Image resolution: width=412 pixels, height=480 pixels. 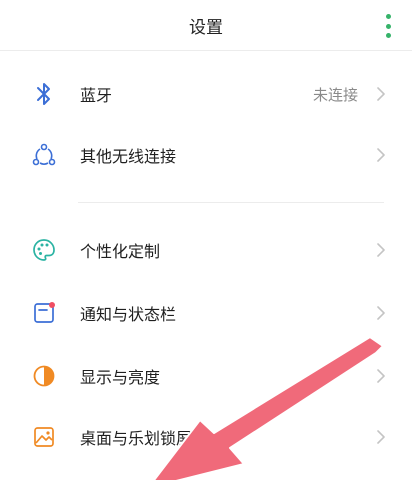 I want to click on settings-item-desktop-lockscreen: 桌面与乐划锁屏, so click(x=206, y=437).